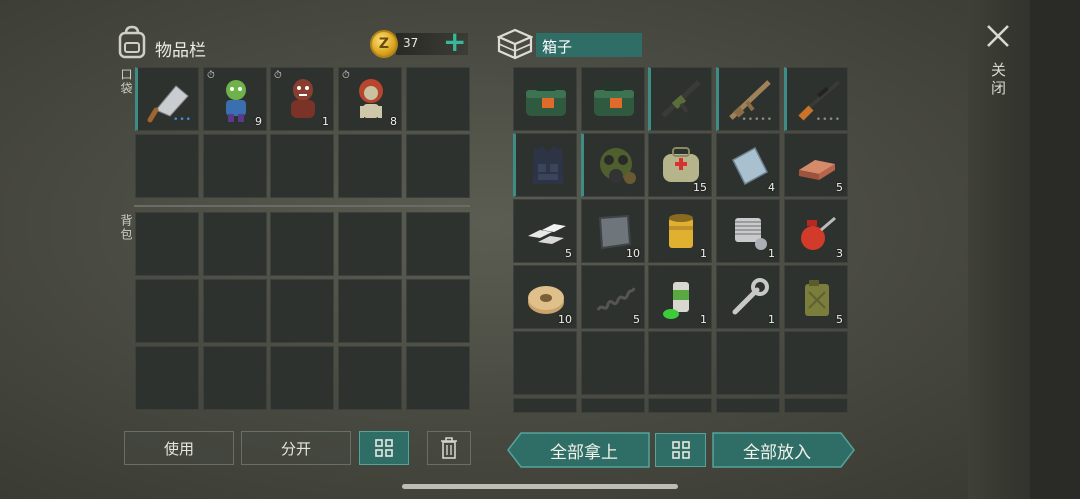  Describe the element at coordinates (589, 45) in the screenshot. I see `container-title: 箱子` at that location.